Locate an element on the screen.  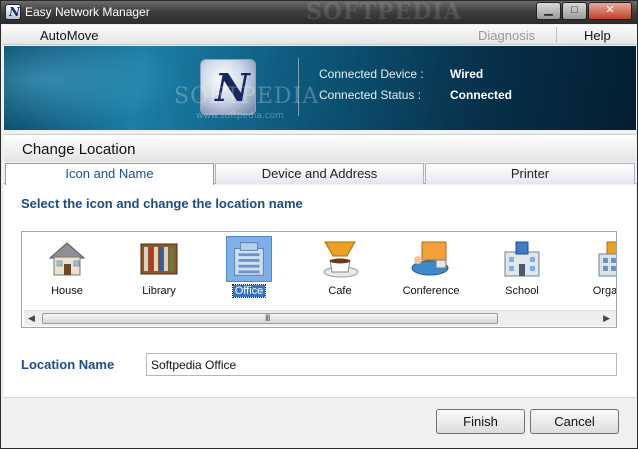
connected-status-value: Connected is located at coordinates (481, 95).